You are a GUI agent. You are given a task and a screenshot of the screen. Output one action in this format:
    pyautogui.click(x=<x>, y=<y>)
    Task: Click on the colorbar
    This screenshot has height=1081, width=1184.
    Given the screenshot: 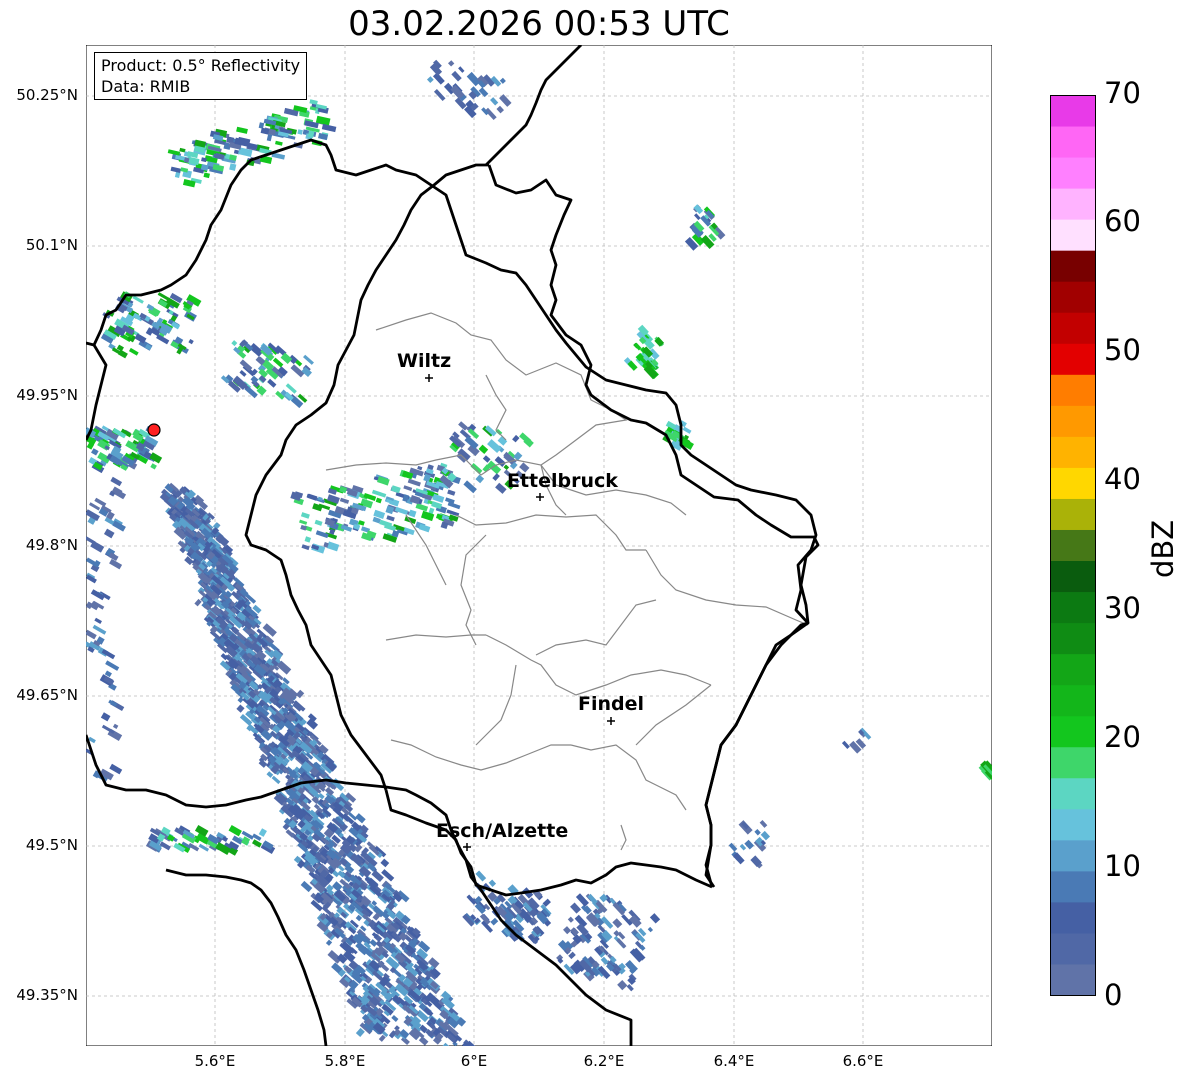 What is the action you would take?
    pyautogui.click(x=1073, y=545)
    